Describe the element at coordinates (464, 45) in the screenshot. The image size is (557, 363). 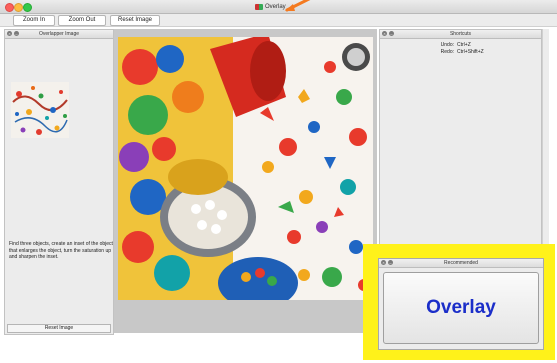
I see `shortcut-keys: Ctrl+Z` at that location.